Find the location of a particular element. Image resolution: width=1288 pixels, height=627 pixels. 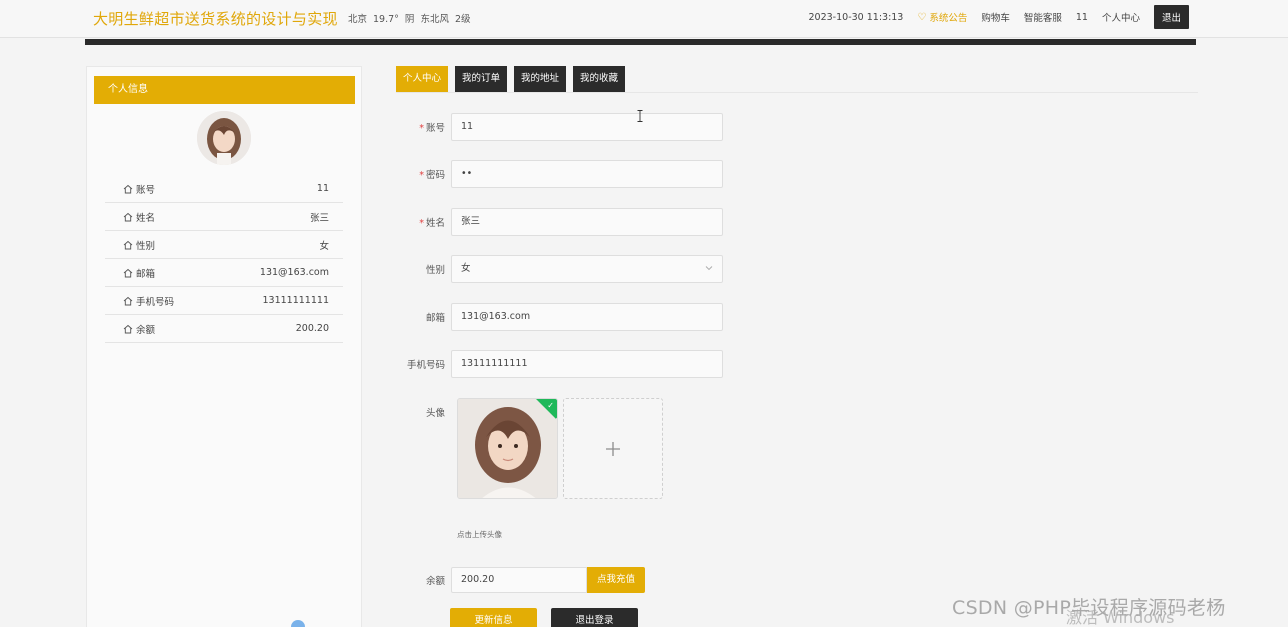

info-label: 账号 is located at coordinates (146, 190).